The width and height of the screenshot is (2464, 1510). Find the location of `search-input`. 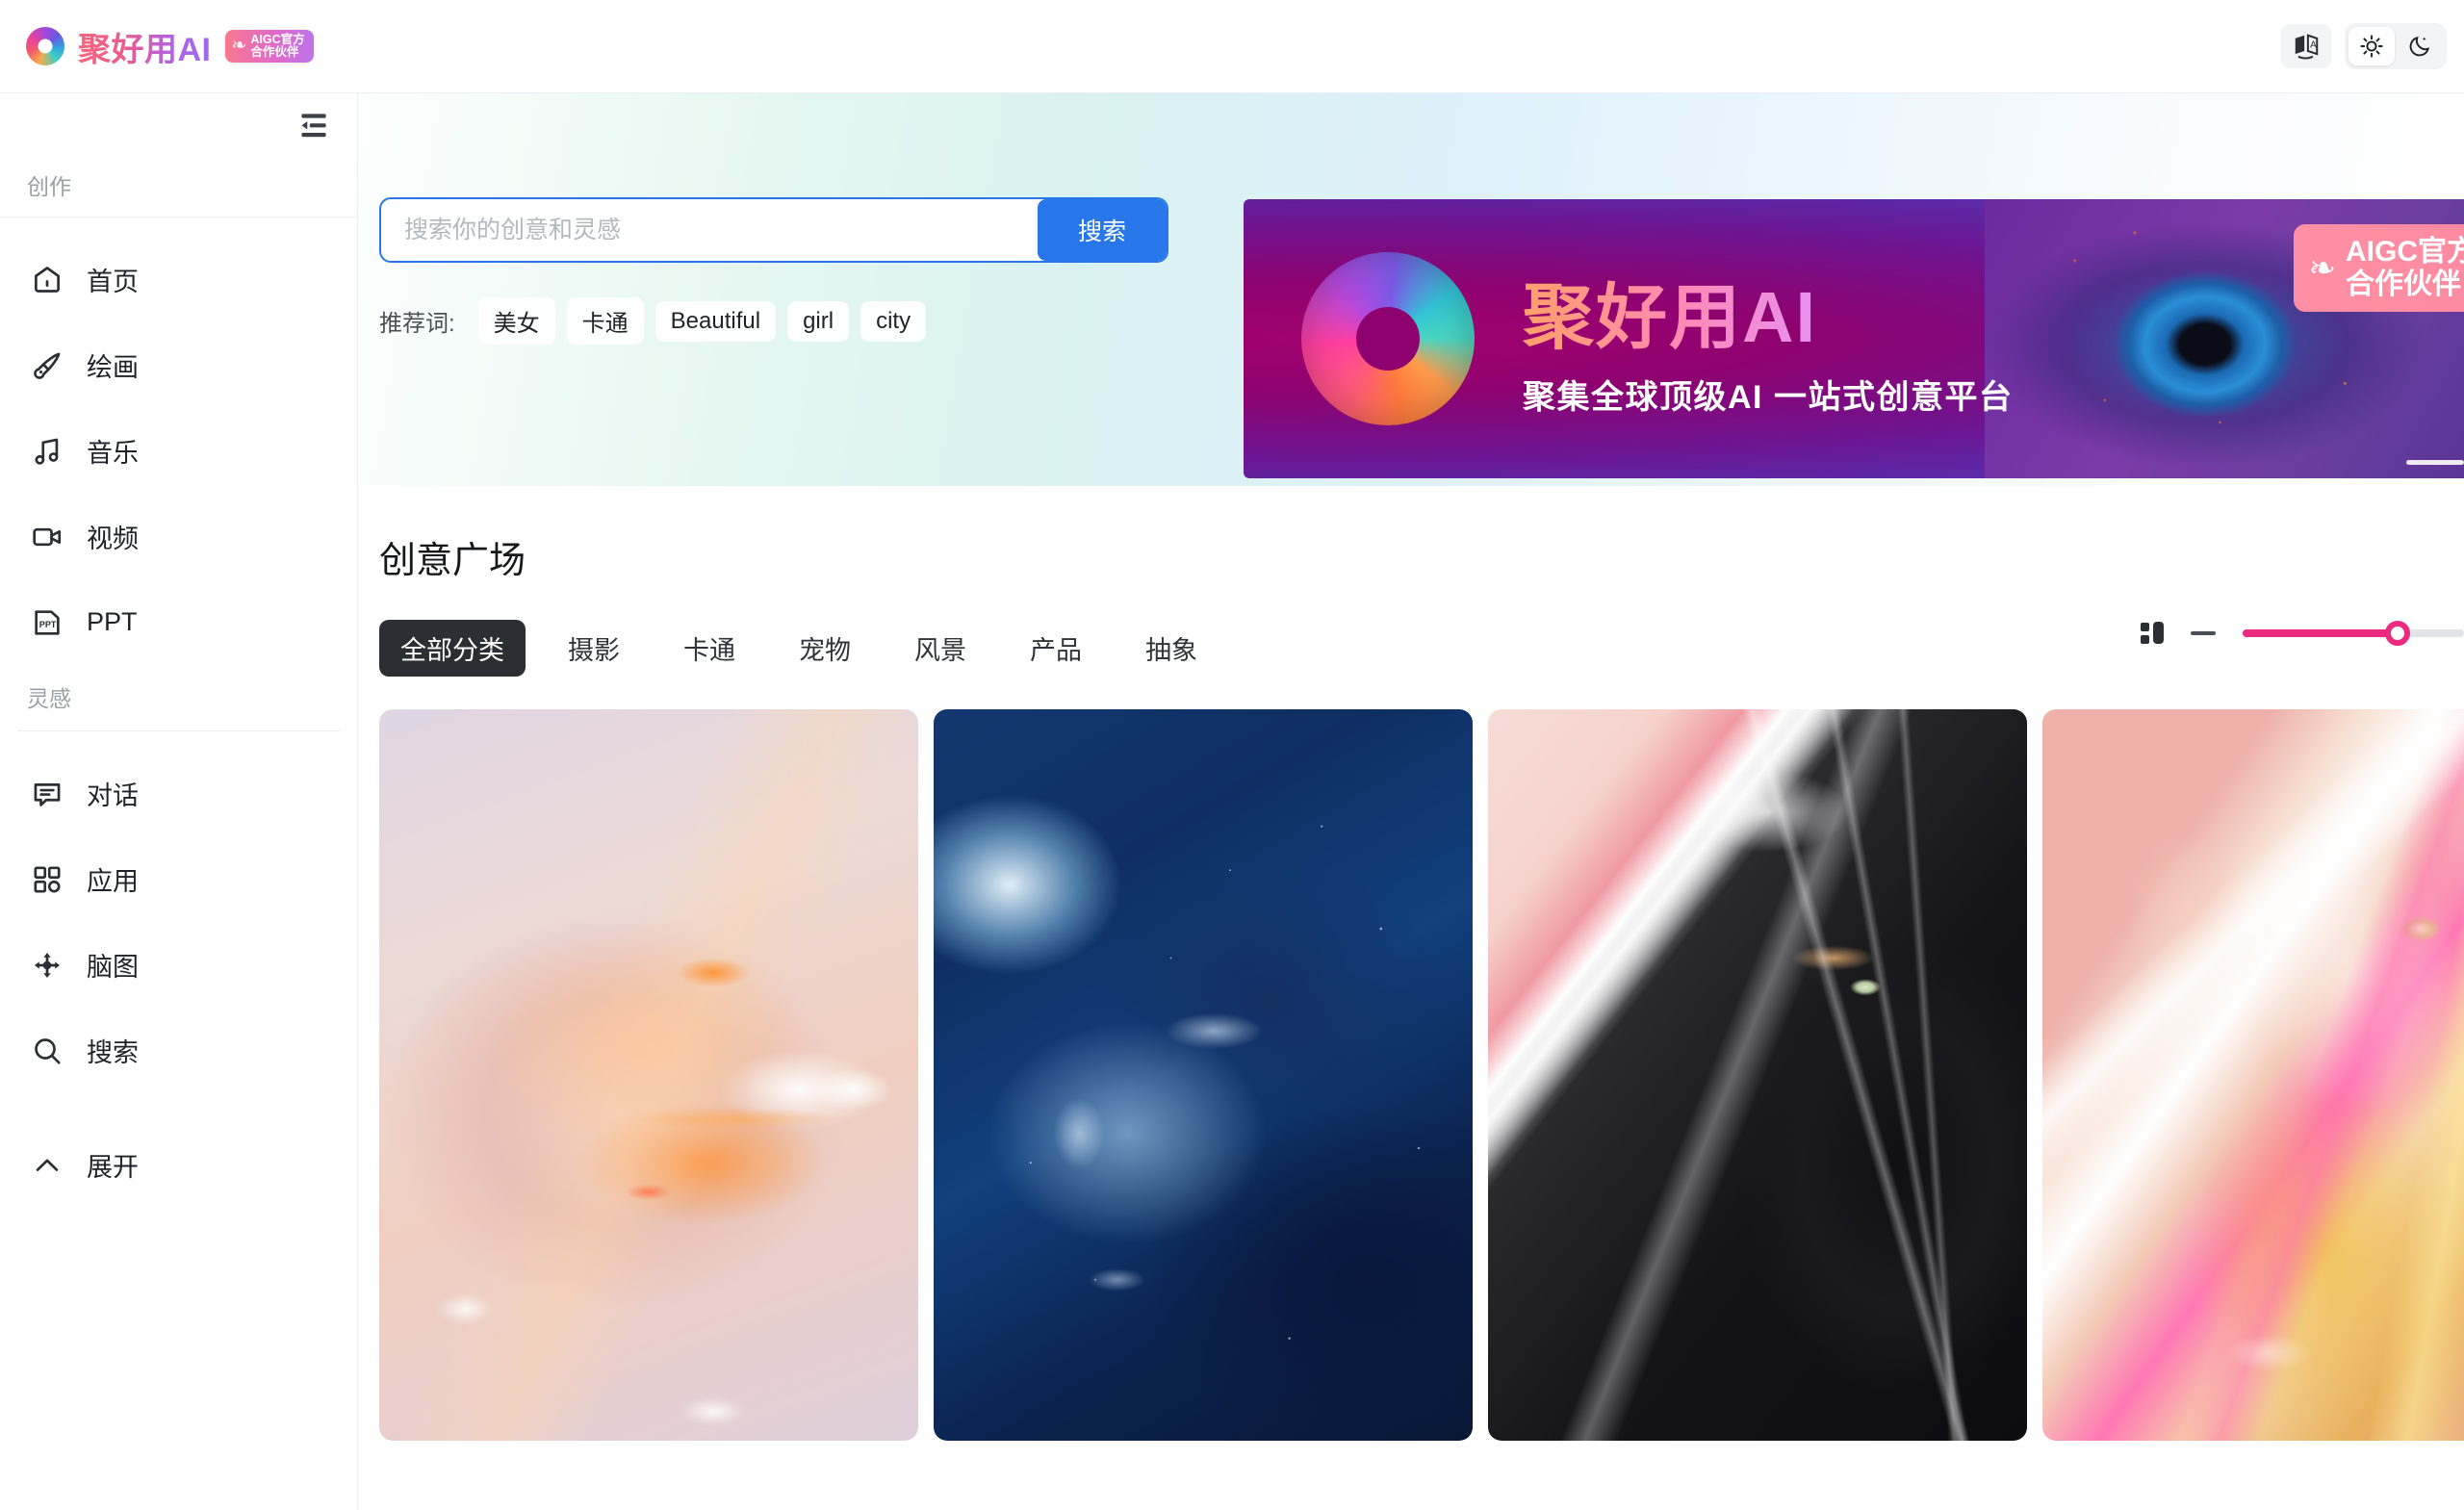

search-input is located at coordinates (709, 230).